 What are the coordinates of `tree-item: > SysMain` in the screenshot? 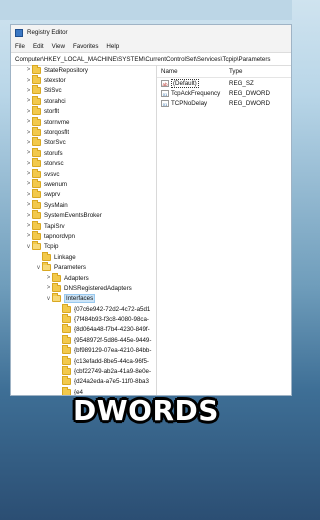 It's located at (83, 204).